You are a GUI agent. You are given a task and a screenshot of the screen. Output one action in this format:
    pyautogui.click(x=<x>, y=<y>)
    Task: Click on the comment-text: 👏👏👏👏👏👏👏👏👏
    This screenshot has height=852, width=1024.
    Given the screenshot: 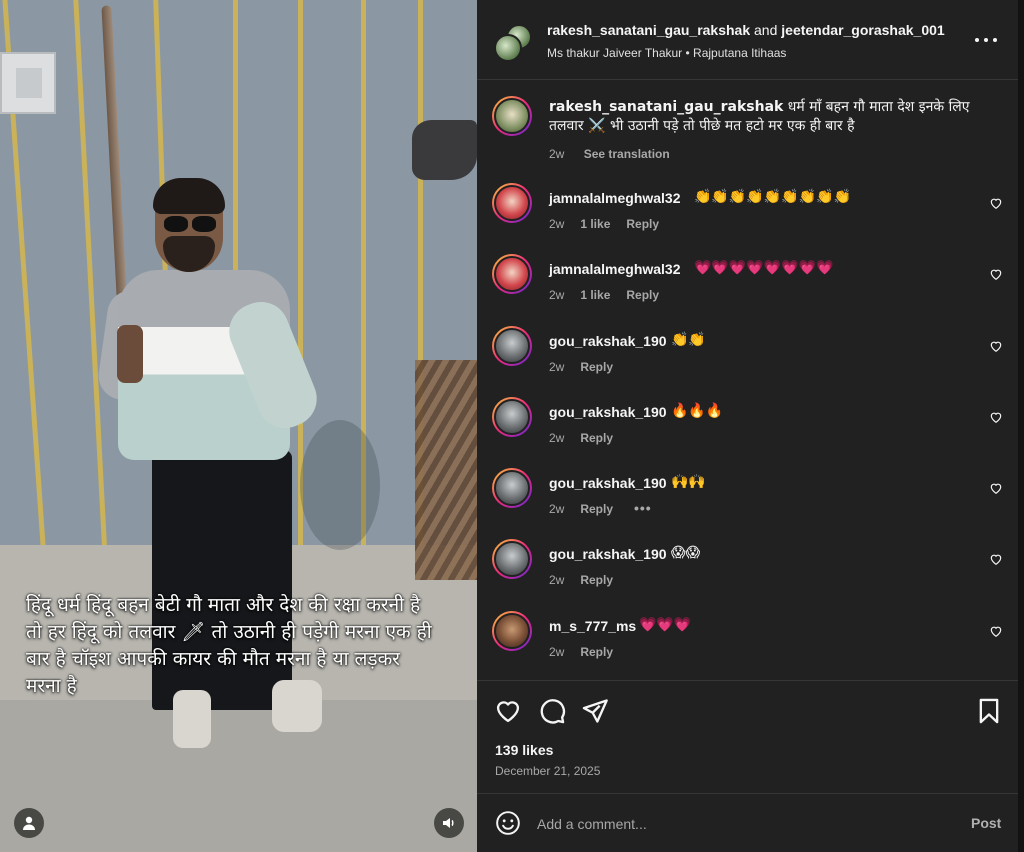 What is the action you would take?
    pyautogui.click(x=772, y=197)
    